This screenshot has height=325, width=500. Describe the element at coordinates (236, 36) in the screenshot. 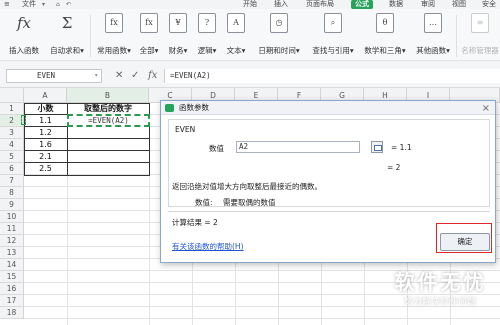

I see `text-button: A 文本▾` at that location.